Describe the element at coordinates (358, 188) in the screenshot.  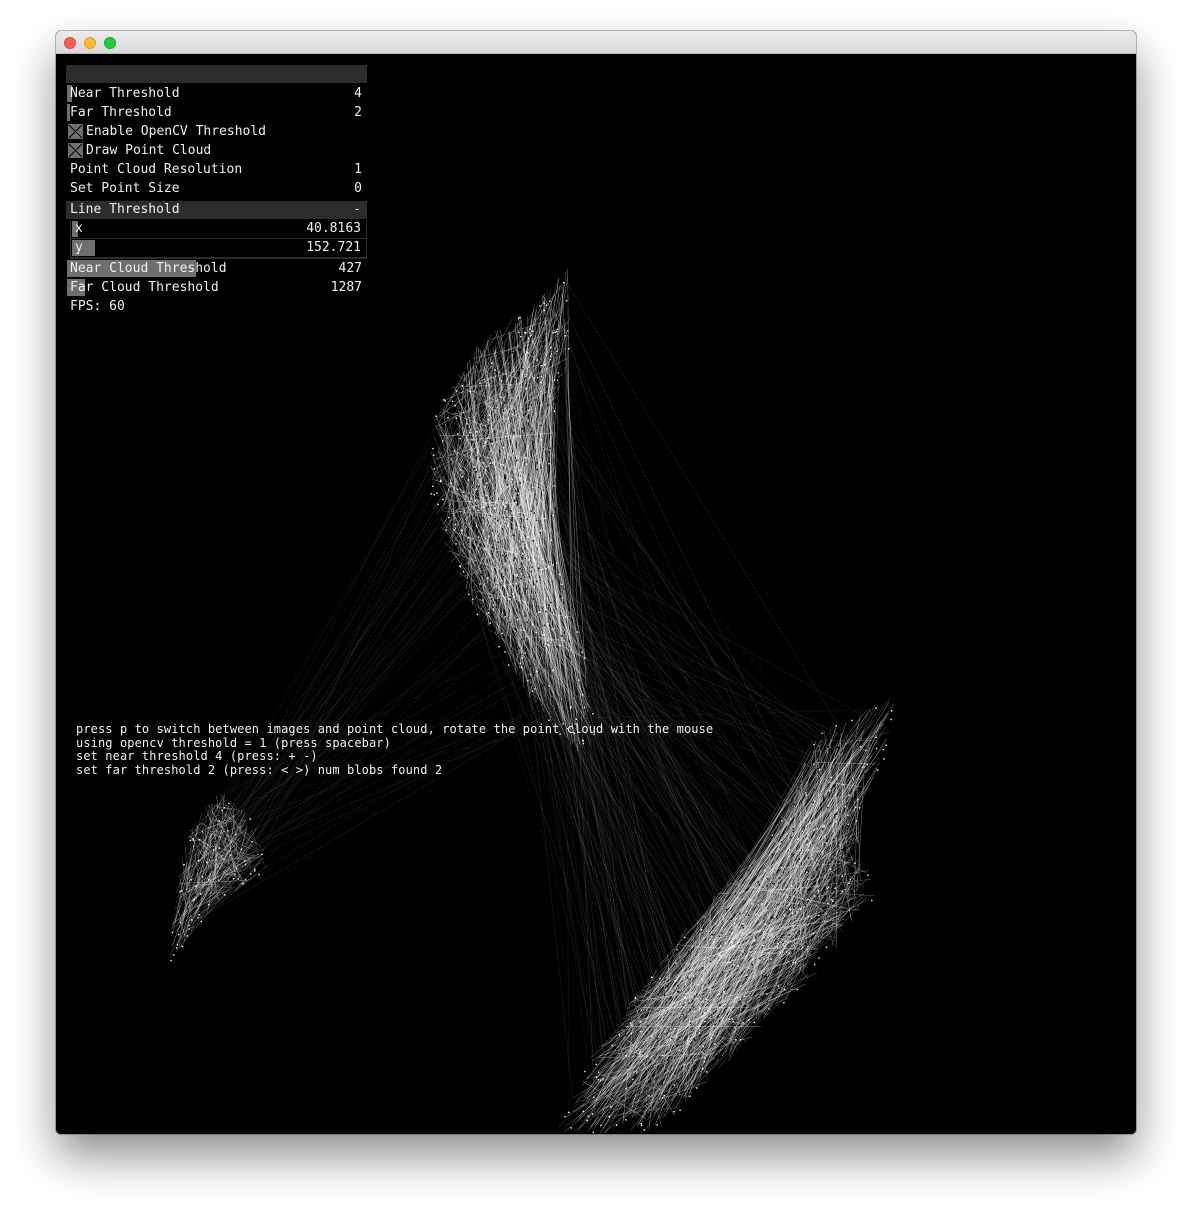
I see `set-point-size-value: 0` at that location.